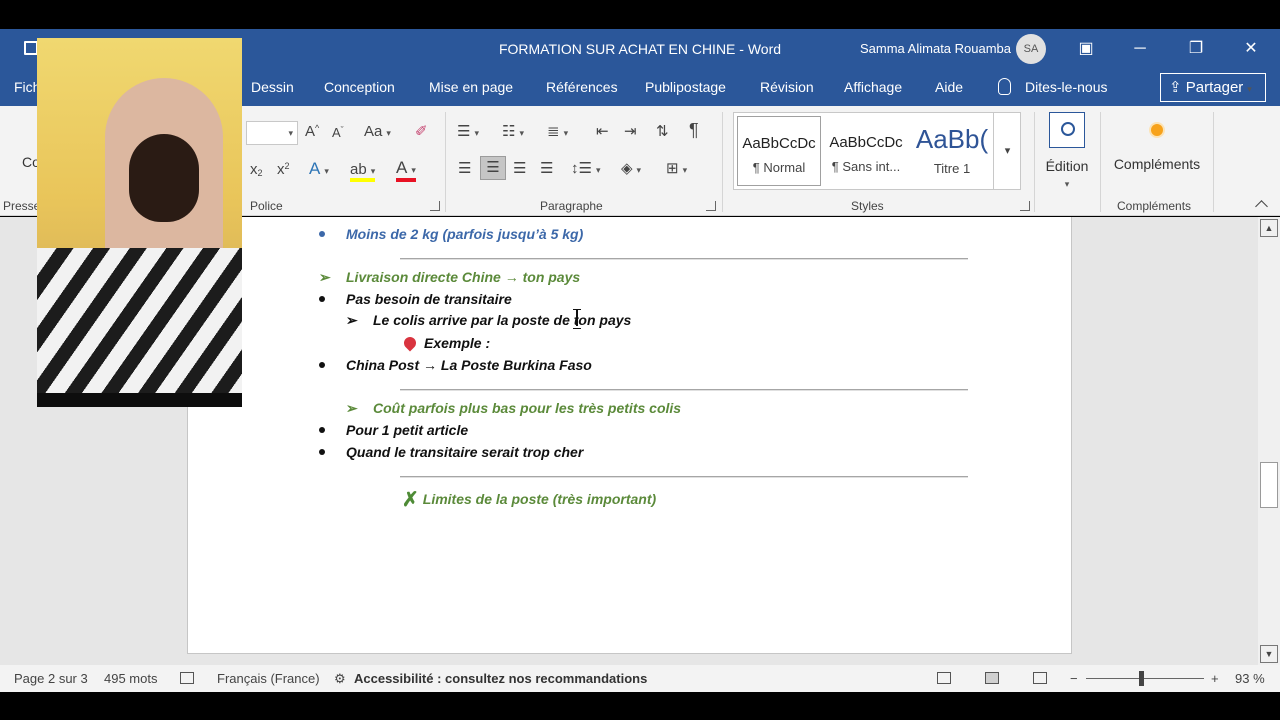 The width and height of the screenshot is (1280, 720). I want to click on webcam-bottom-bar, so click(139, 400).